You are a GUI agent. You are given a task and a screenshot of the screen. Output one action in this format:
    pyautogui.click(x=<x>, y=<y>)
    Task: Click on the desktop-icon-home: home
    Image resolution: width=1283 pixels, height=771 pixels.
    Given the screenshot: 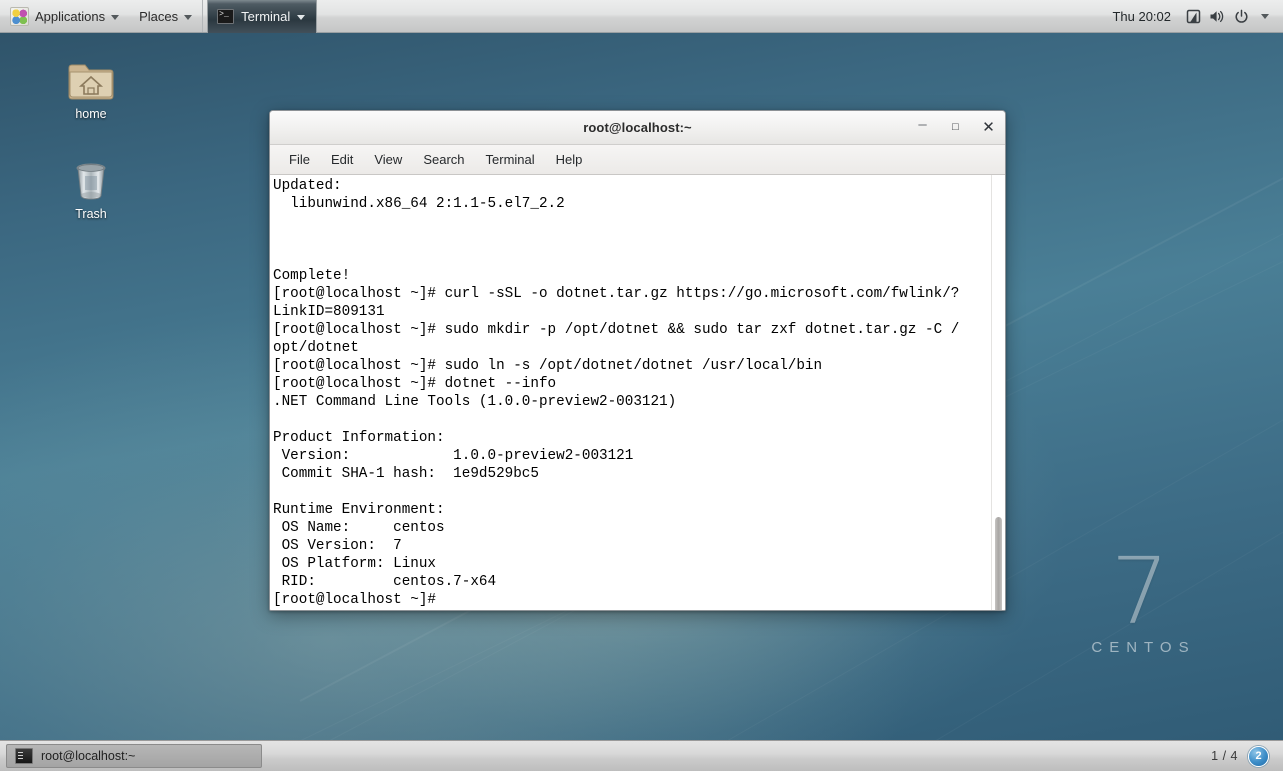 What is the action you would take?
    pyautogui.click(x=91, y=86)
    